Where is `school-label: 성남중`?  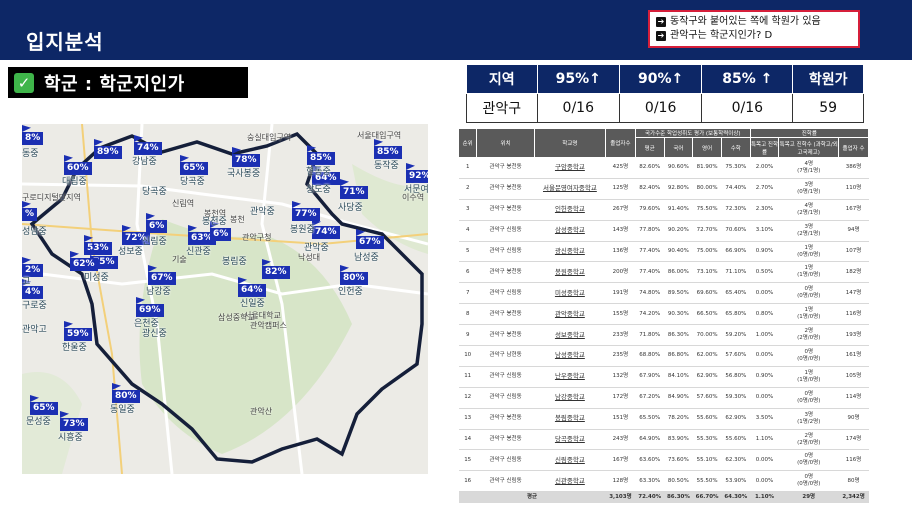
school-label: 성남중 is located at coordinates (34, 232).